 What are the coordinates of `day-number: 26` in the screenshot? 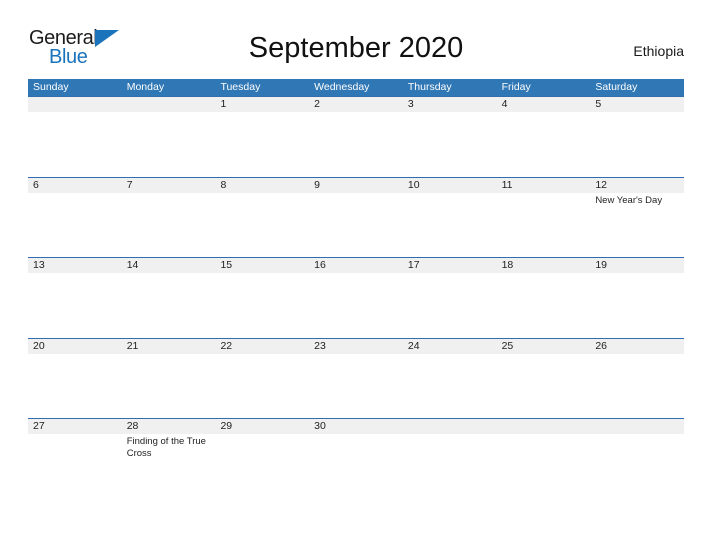 It's located at (601, 345).